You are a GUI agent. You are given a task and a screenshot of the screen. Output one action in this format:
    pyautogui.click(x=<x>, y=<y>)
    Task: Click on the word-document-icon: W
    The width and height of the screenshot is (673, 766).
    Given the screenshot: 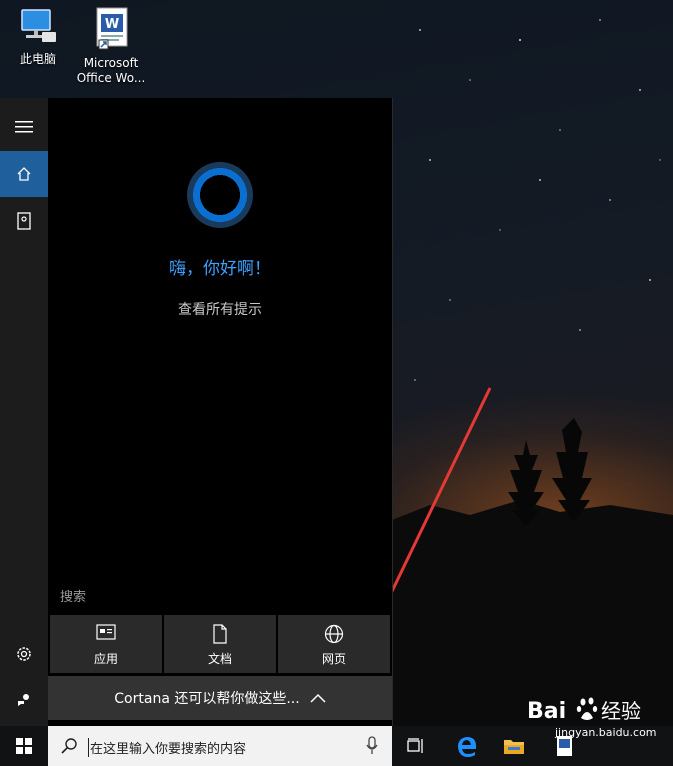 What is the action you would take?
    pyautogui.click(x=112, y=28)
    